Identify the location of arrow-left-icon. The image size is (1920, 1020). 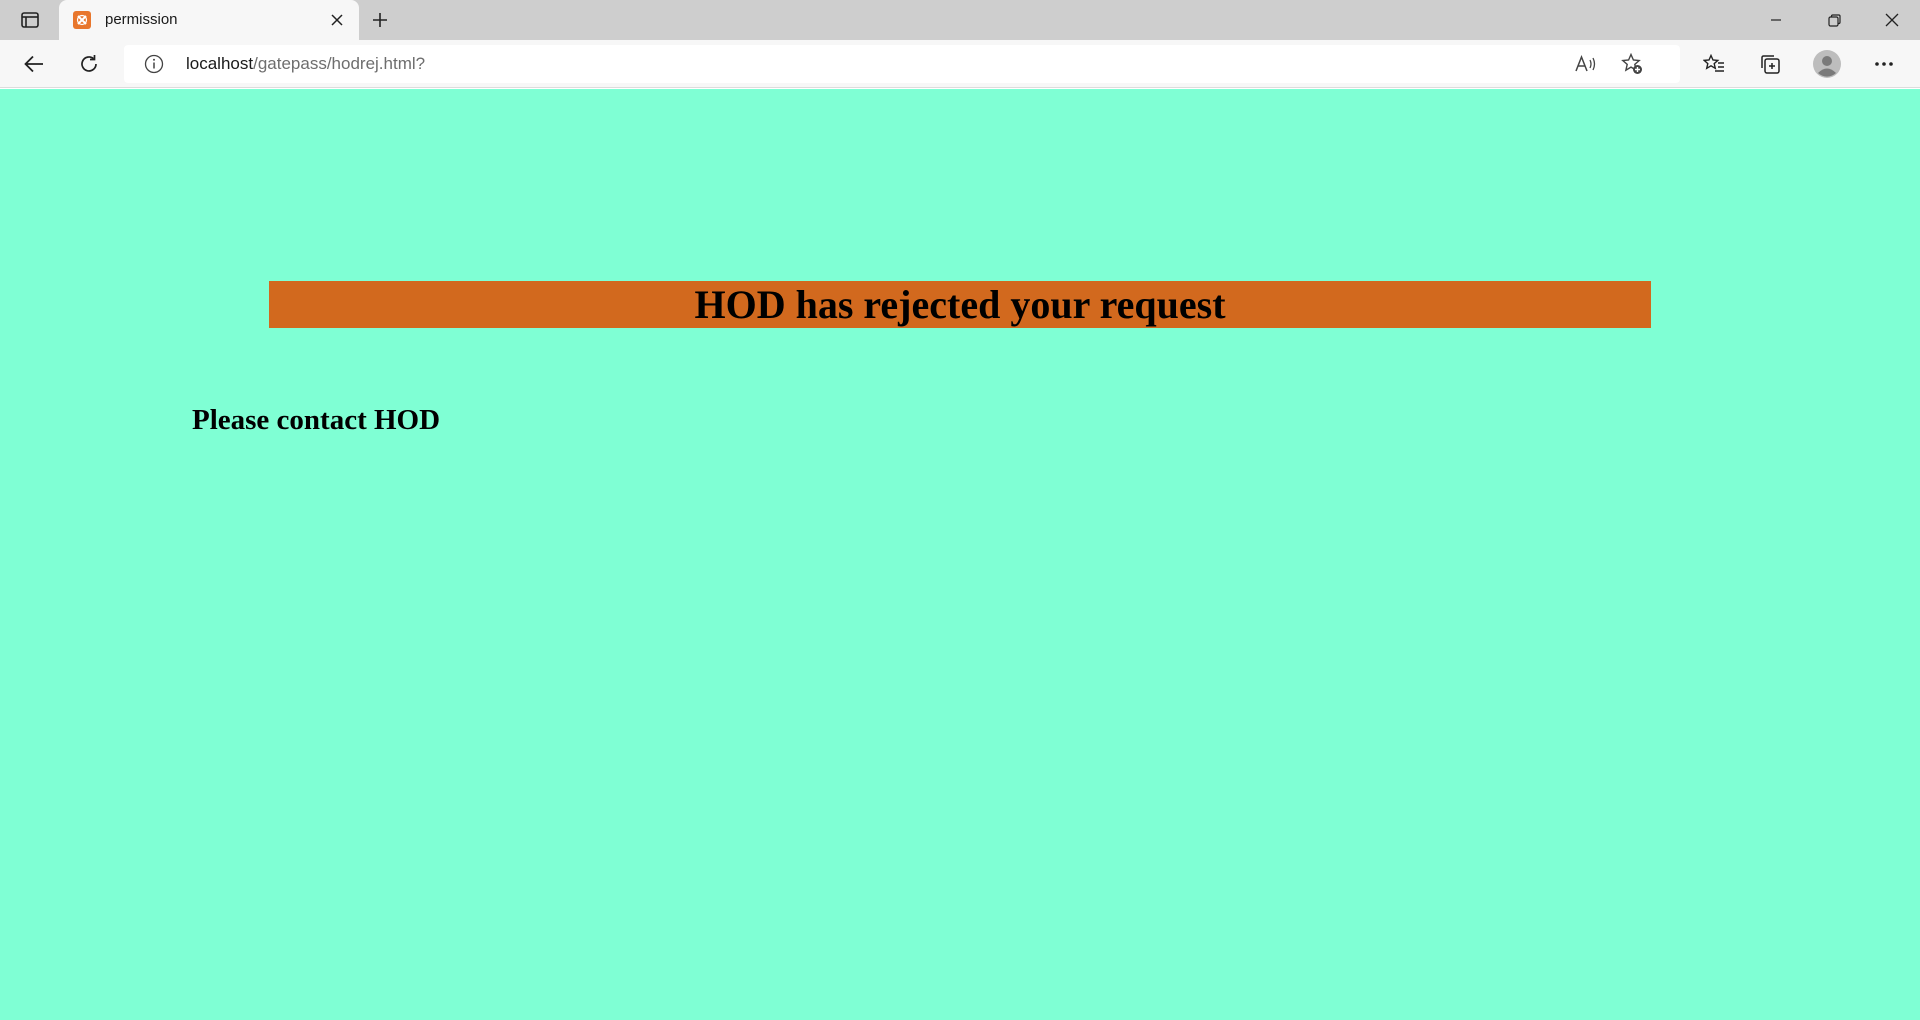
(34, 64).